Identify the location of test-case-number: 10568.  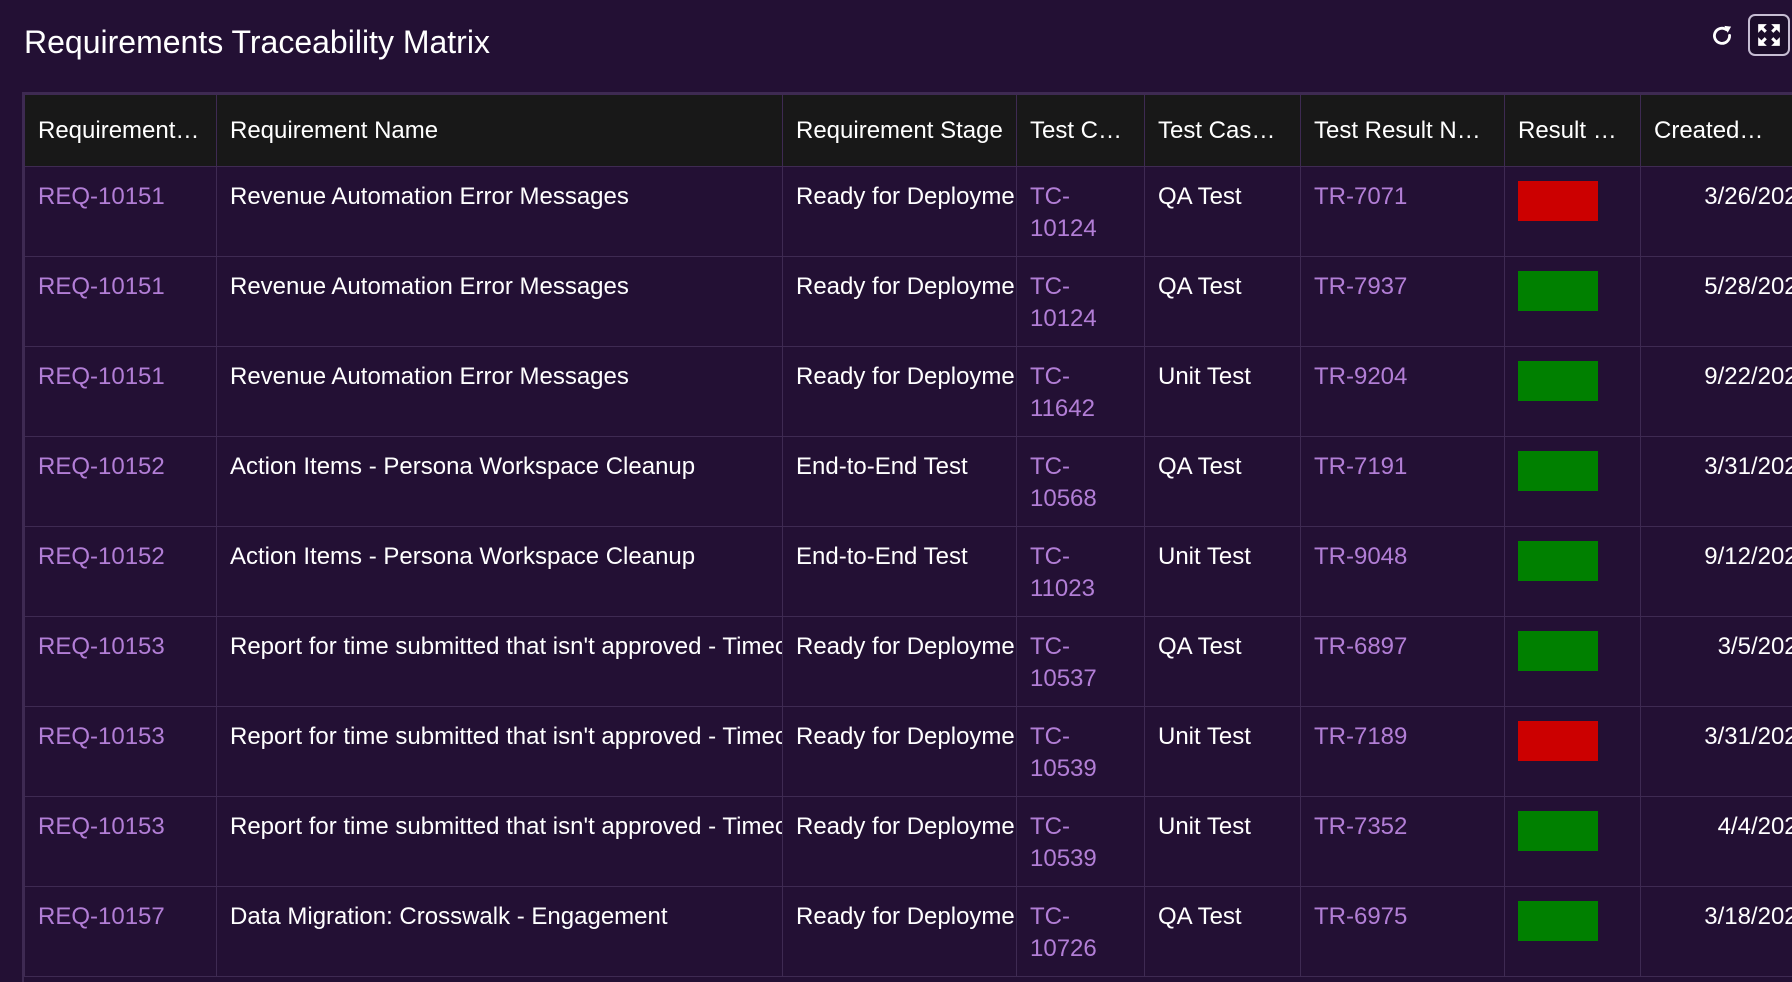
(1063, 498).